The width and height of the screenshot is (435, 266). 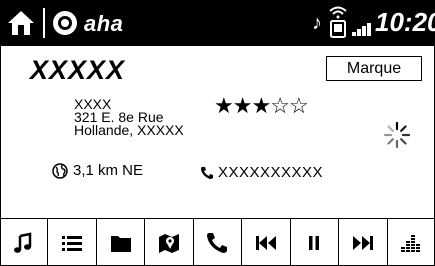 What do you see at coordinates (374, 68) in the screenshot?
I see `marque-button: Marque` at bounding box center [374, 68].